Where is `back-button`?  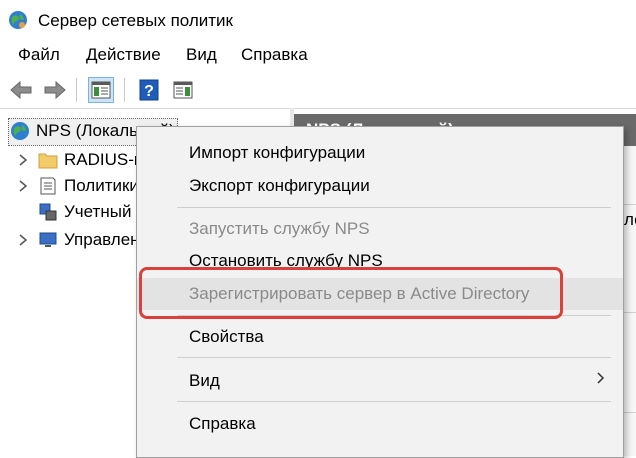 back-button is located at coordinates (21, 90).